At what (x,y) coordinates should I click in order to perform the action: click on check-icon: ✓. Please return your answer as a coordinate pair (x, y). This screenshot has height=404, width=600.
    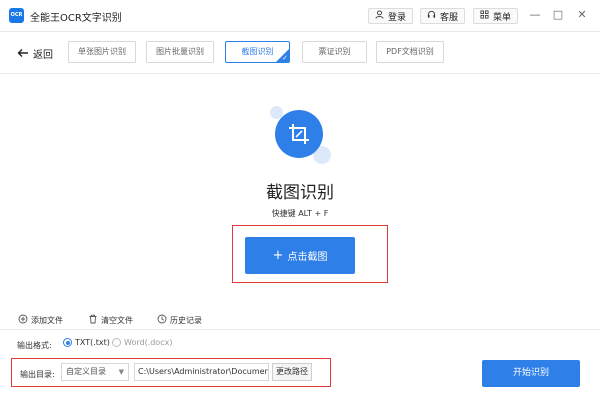
    Looking at the image, I should click on (285, 58).